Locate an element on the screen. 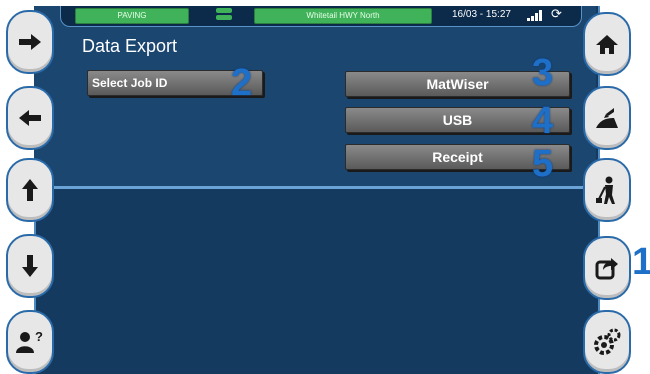 This screenshot has width=650, height=374. export-button is located at coordinates (607, 268).